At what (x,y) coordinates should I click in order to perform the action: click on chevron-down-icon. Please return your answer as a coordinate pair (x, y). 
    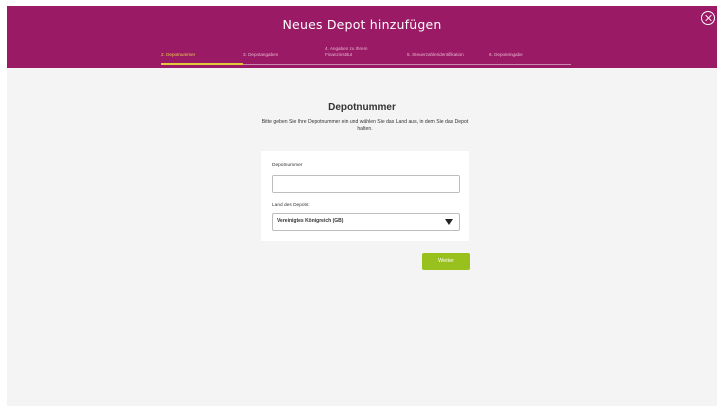
    Looking at the image, I should click on (449, 222).